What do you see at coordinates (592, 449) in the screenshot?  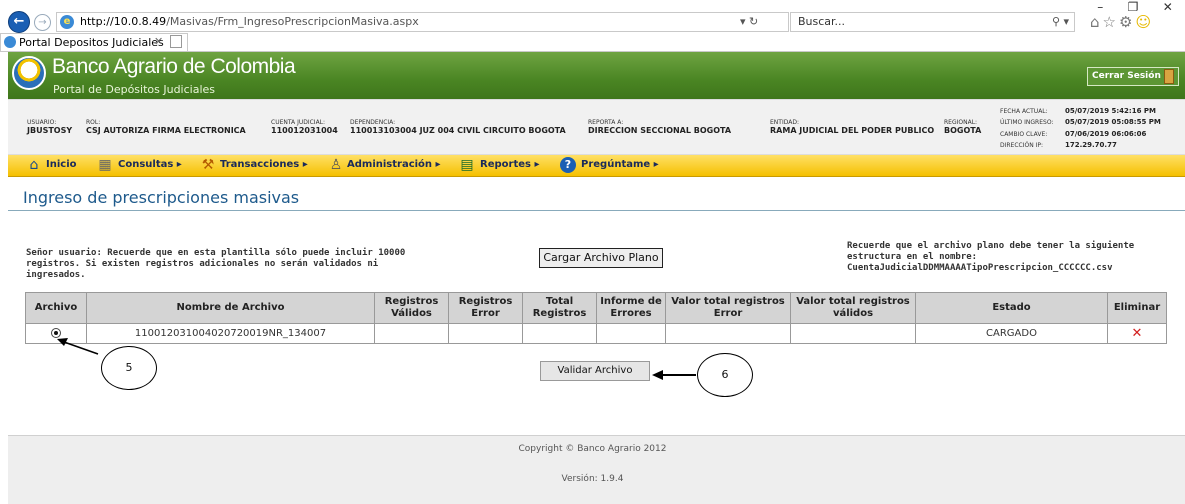 I see `copyright-text: Copyright © Banco Agrario 2012` at bounding box center [592, 449].